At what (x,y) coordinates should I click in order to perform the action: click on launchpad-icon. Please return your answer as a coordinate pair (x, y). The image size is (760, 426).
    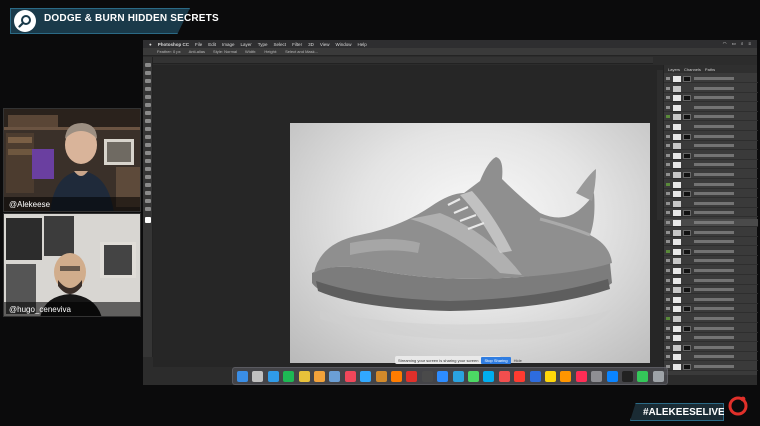
    Looking at the image, I should click on (258, 376).